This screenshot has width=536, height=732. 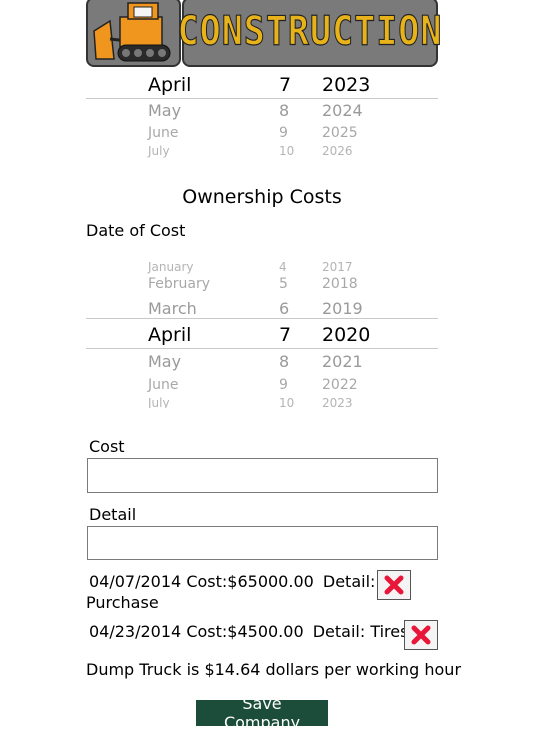 I want to click on picker-year: 2018, so click(x=340, y=284).